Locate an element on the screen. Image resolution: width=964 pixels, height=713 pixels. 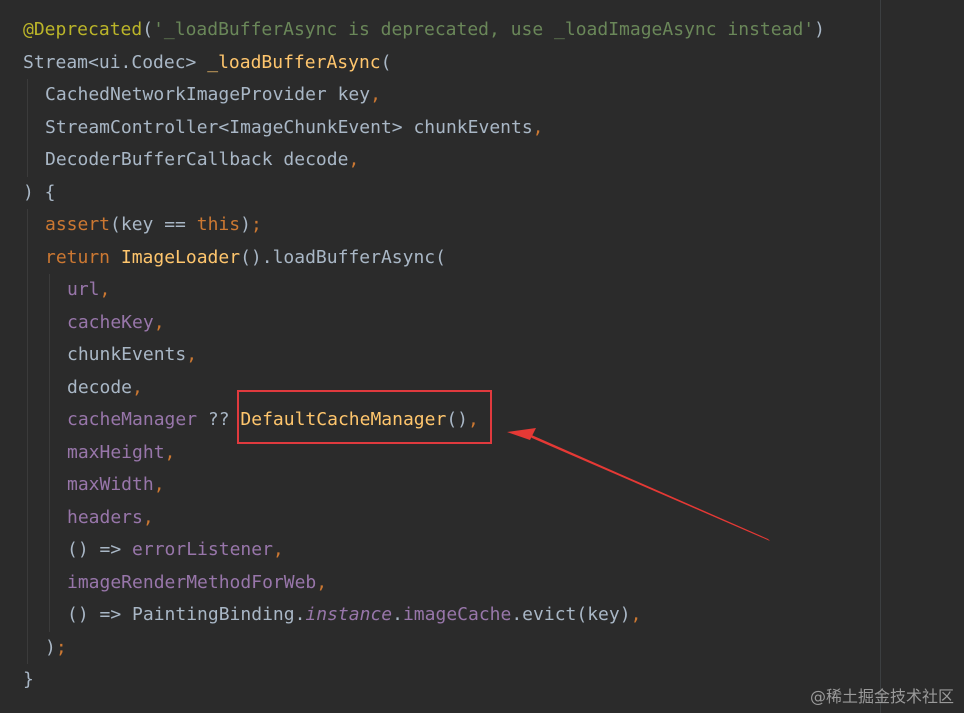
code-line-16: headers, is located at coordinates (482, 517).